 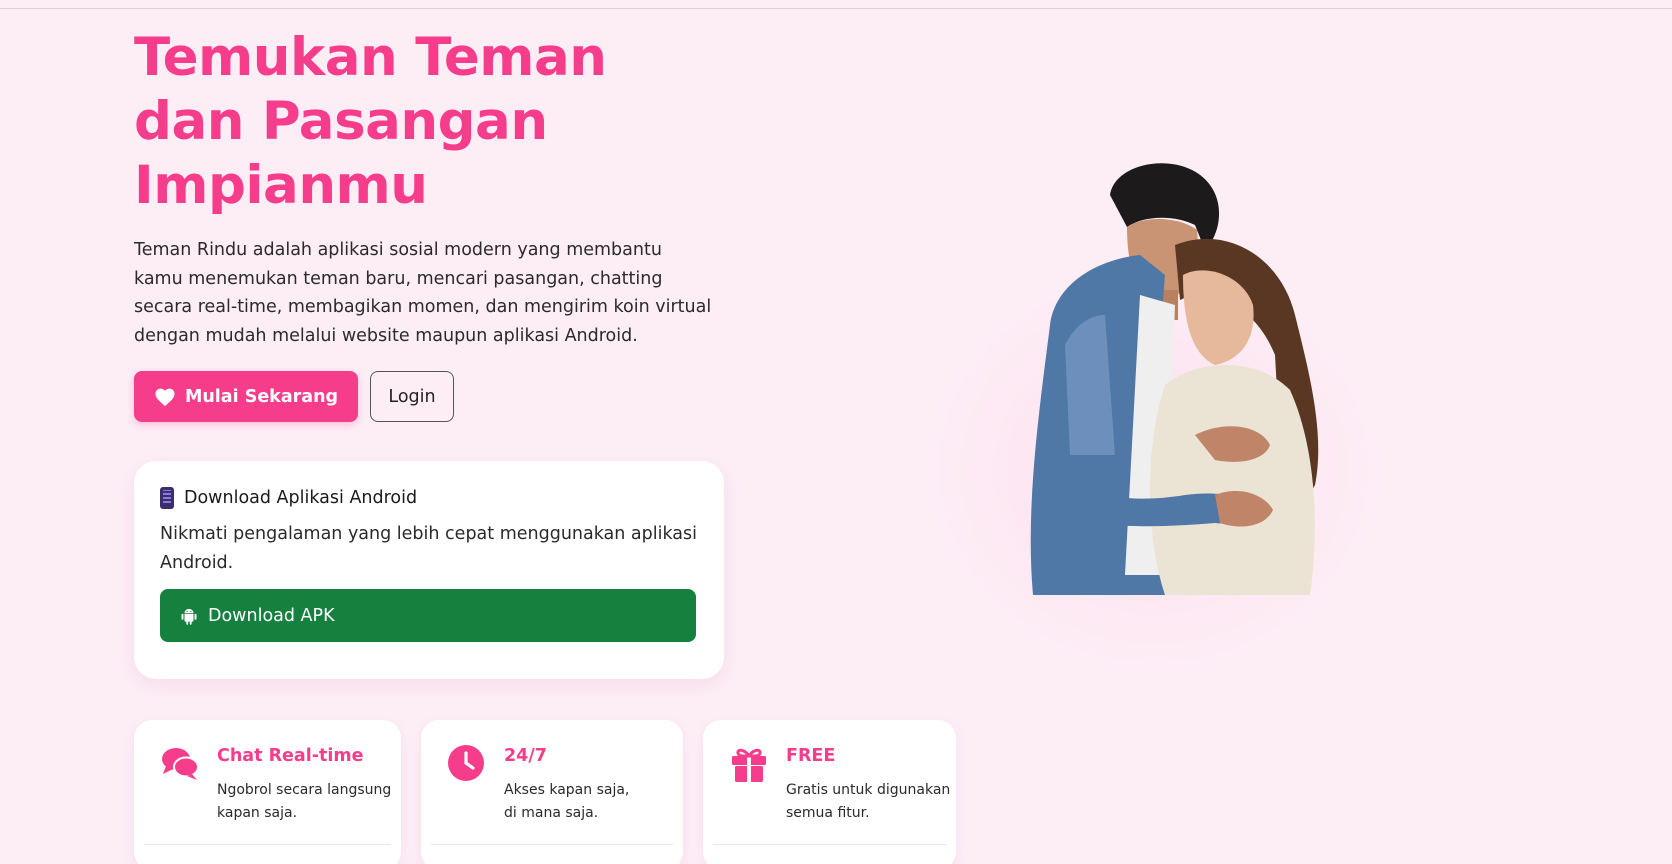 What do you see at coordinates (281, 185) in the screenshot?
I see `hero-title-line-3: Impianmu` at bounding box center [281, 185].